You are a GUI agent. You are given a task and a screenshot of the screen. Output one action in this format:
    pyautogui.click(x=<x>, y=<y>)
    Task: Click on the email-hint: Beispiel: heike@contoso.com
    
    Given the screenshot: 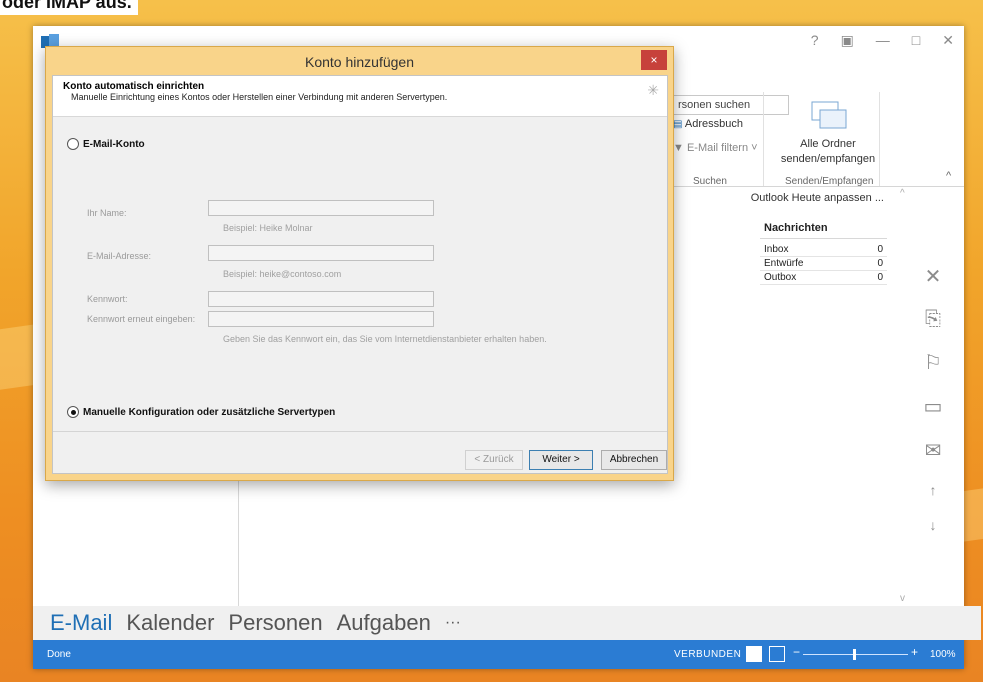 What is the action you would take?
    pyautogui.click(x=282, y=274)
    